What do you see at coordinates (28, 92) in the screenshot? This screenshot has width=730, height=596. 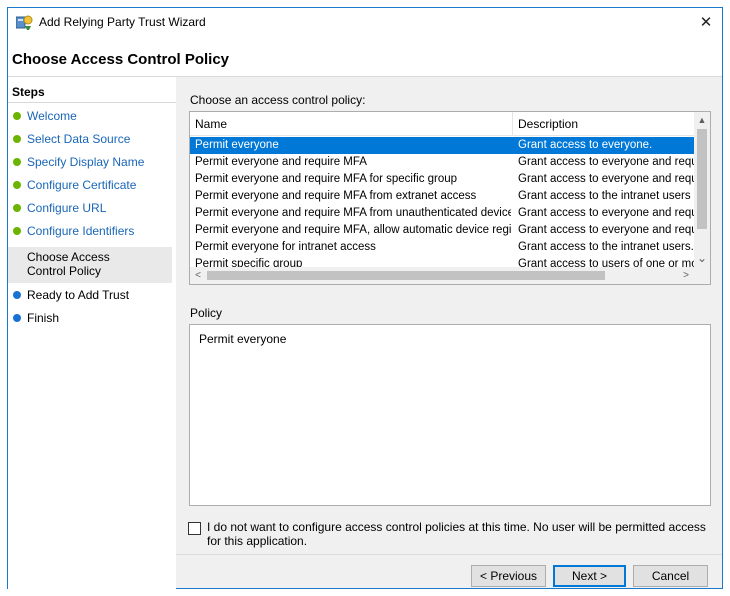 I see `steps-header: Steps` at bounding box center [28, 92].